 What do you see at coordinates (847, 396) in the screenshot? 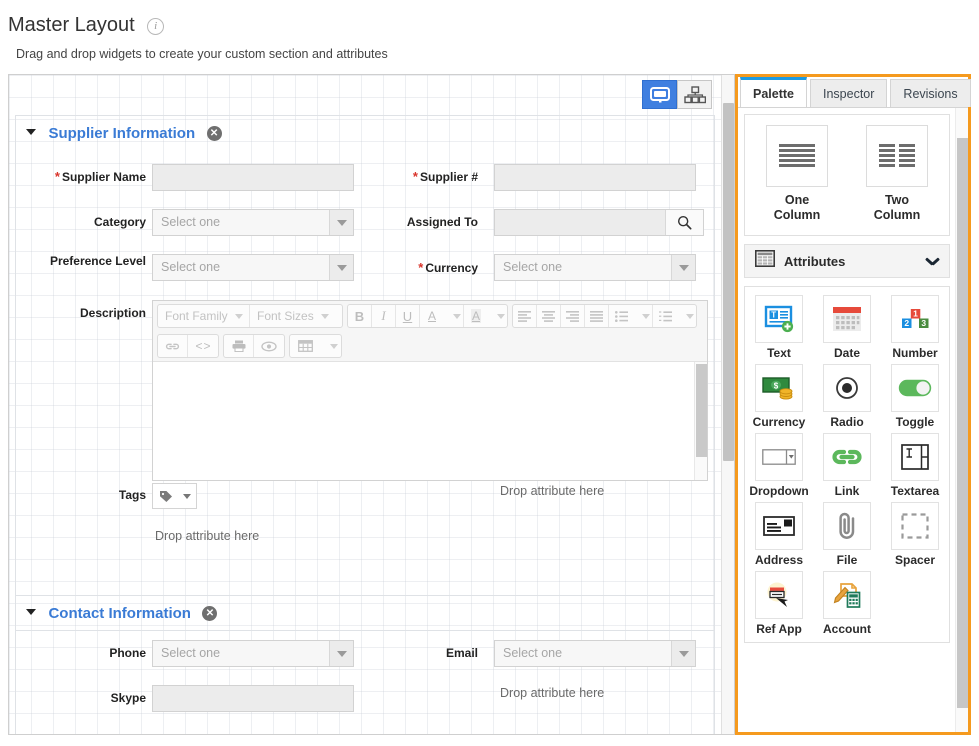
I see `attribute-radio: Radio` at bounding box center [847, 396].